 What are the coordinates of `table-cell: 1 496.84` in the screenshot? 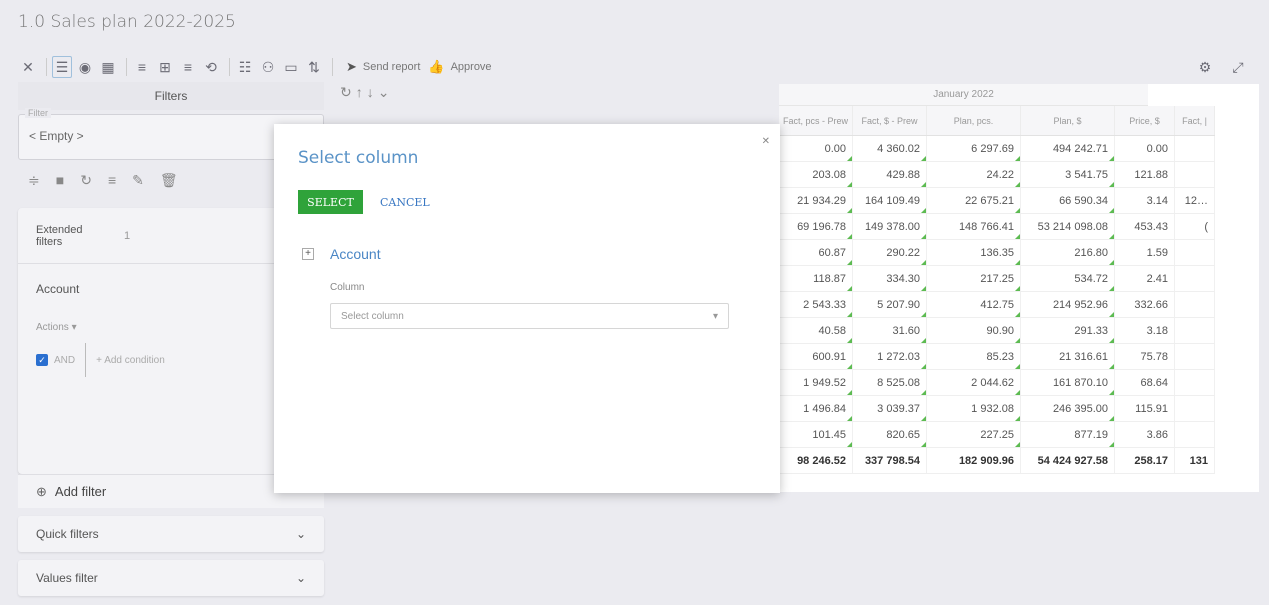 It's located at (816, 408).